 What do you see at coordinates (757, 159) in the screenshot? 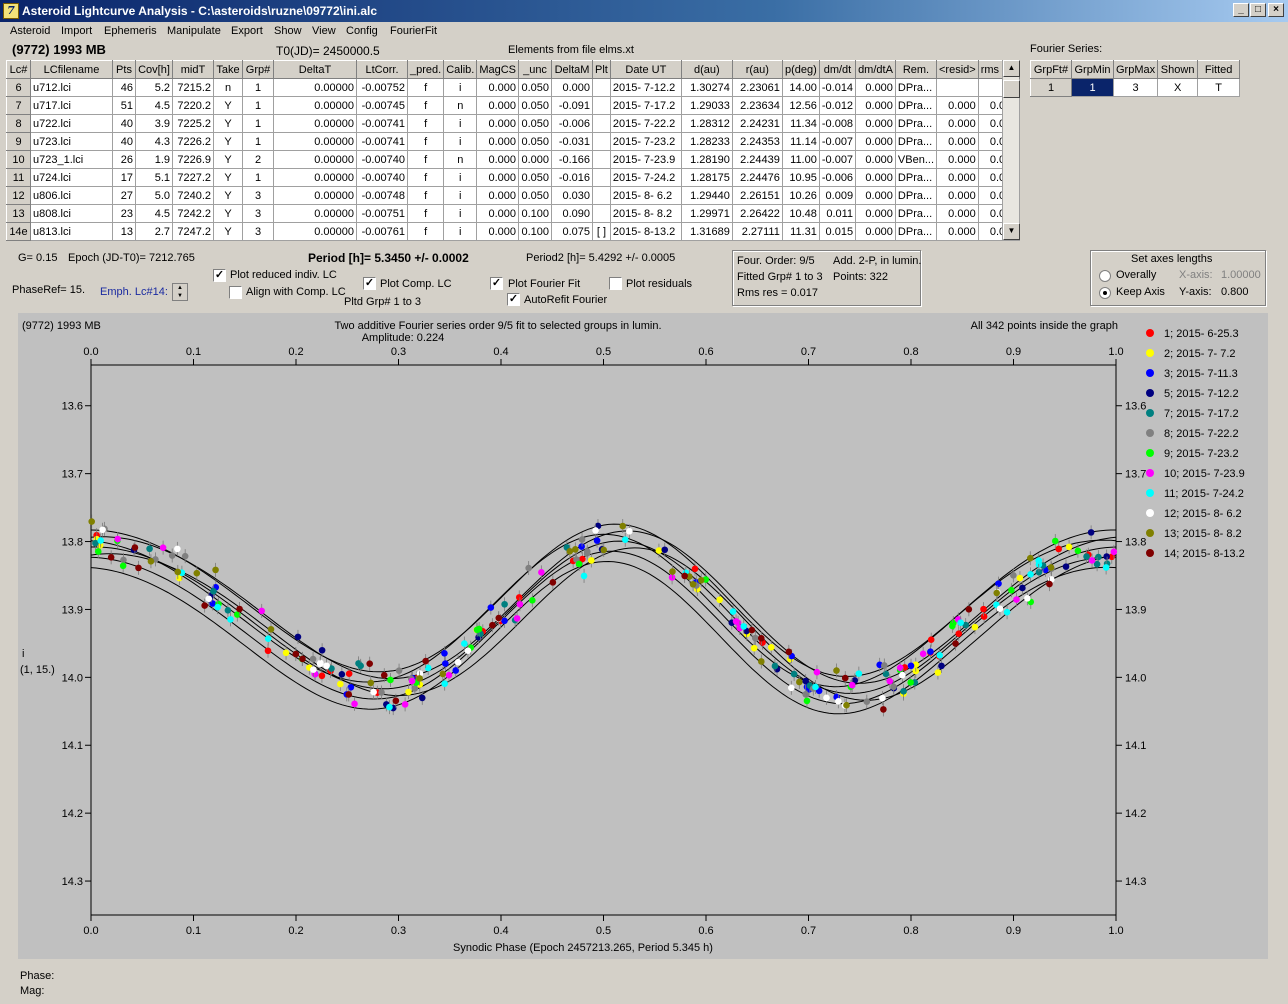
I see `table-cell: 2.24439` at bounding box center [757, 159].